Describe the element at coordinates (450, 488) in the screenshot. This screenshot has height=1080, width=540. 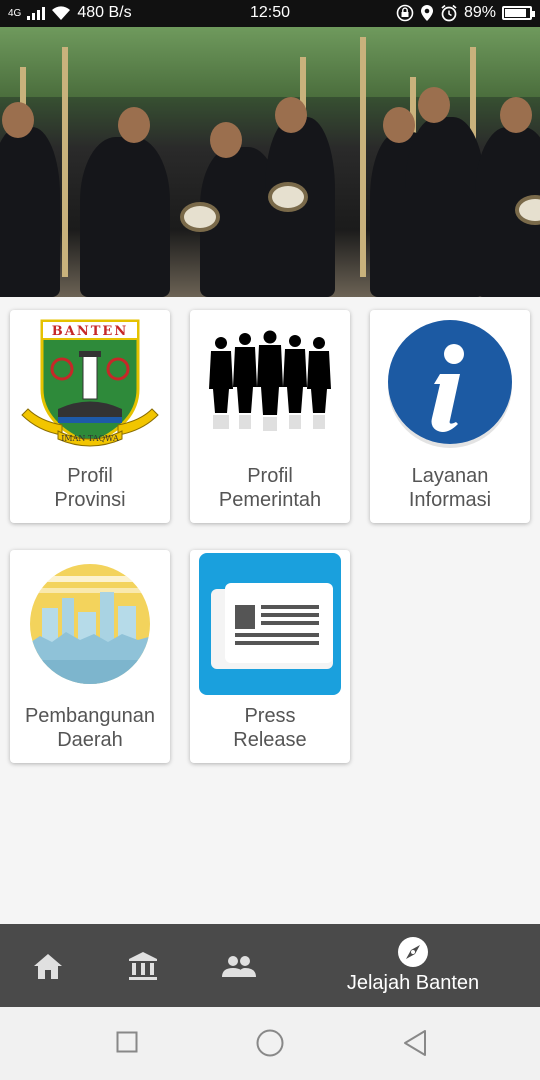
I see `menu-card-label: Layanan Informasi` at that location.